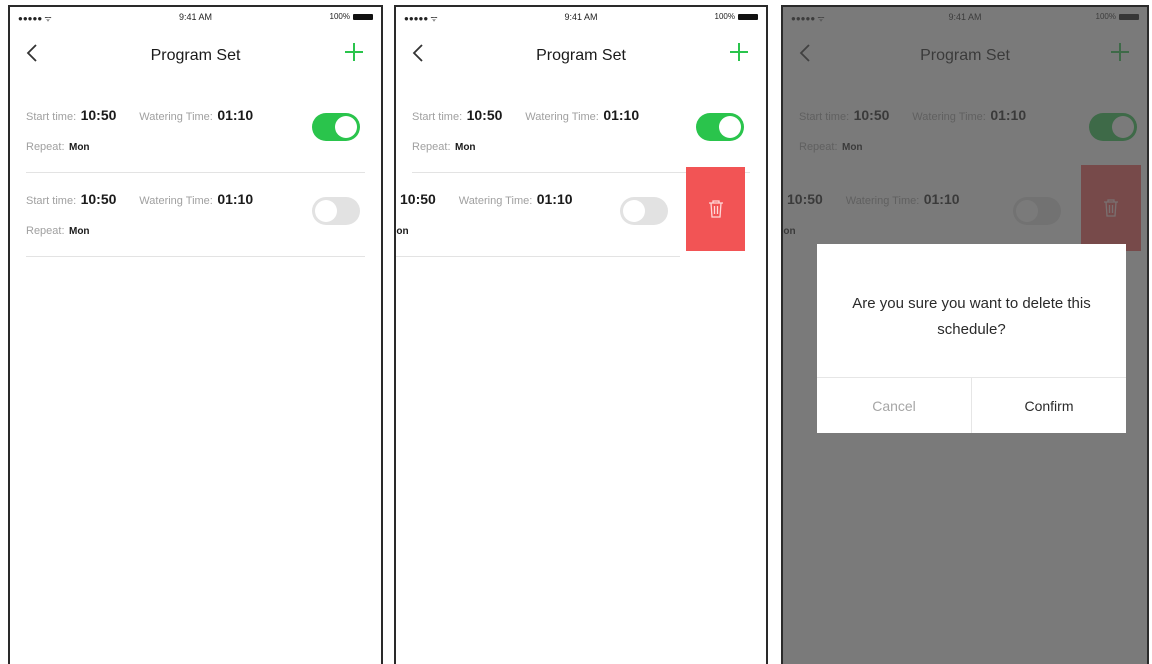 The width and height of the screenshot is (1152, 664). Describe the element at coordinates (541, 215) in the screenshot. I see `schedule-row-swiped: 10:50 Watering Time: 01:10 Mon` at that location.